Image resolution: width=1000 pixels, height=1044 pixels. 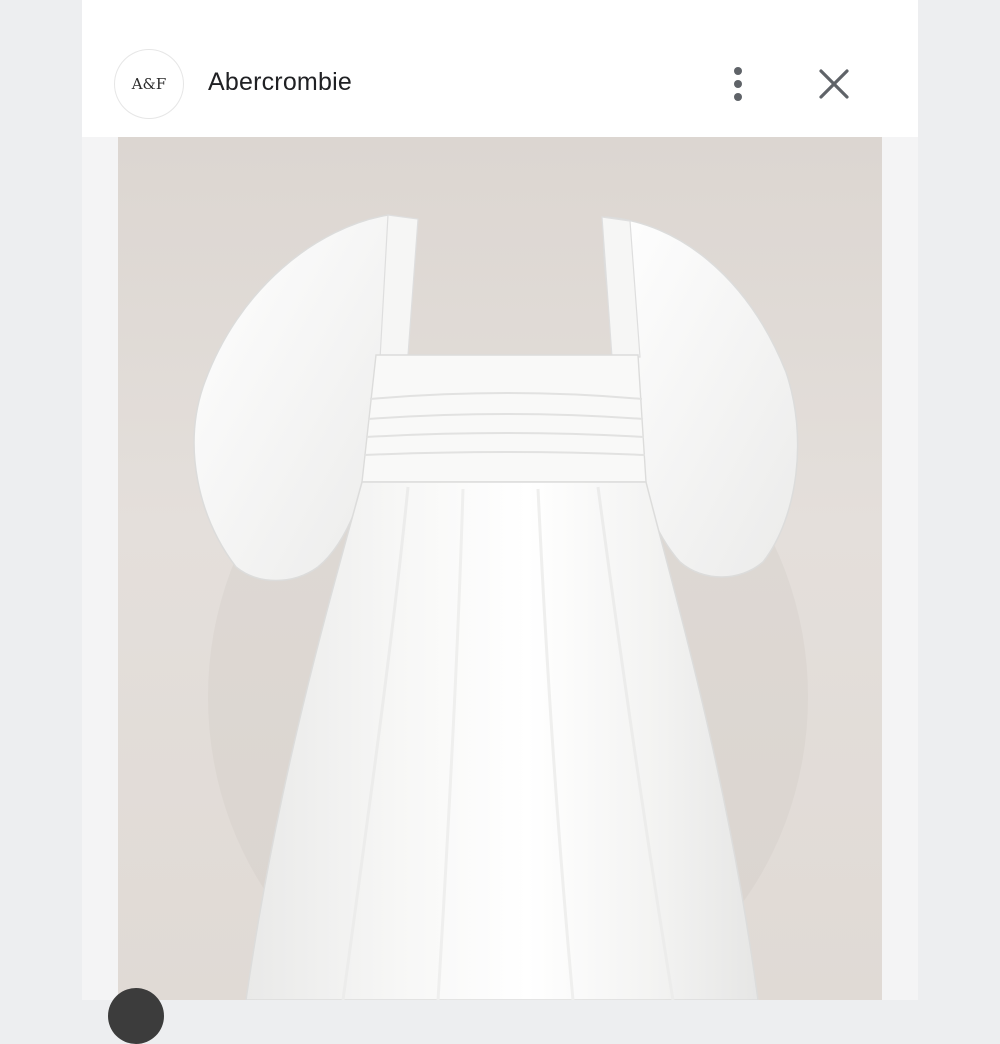 What do you see at coordinates (280, 82) in the screenshot?
I see `brand-name: Abercrombie` at bounding box center [280, 82].